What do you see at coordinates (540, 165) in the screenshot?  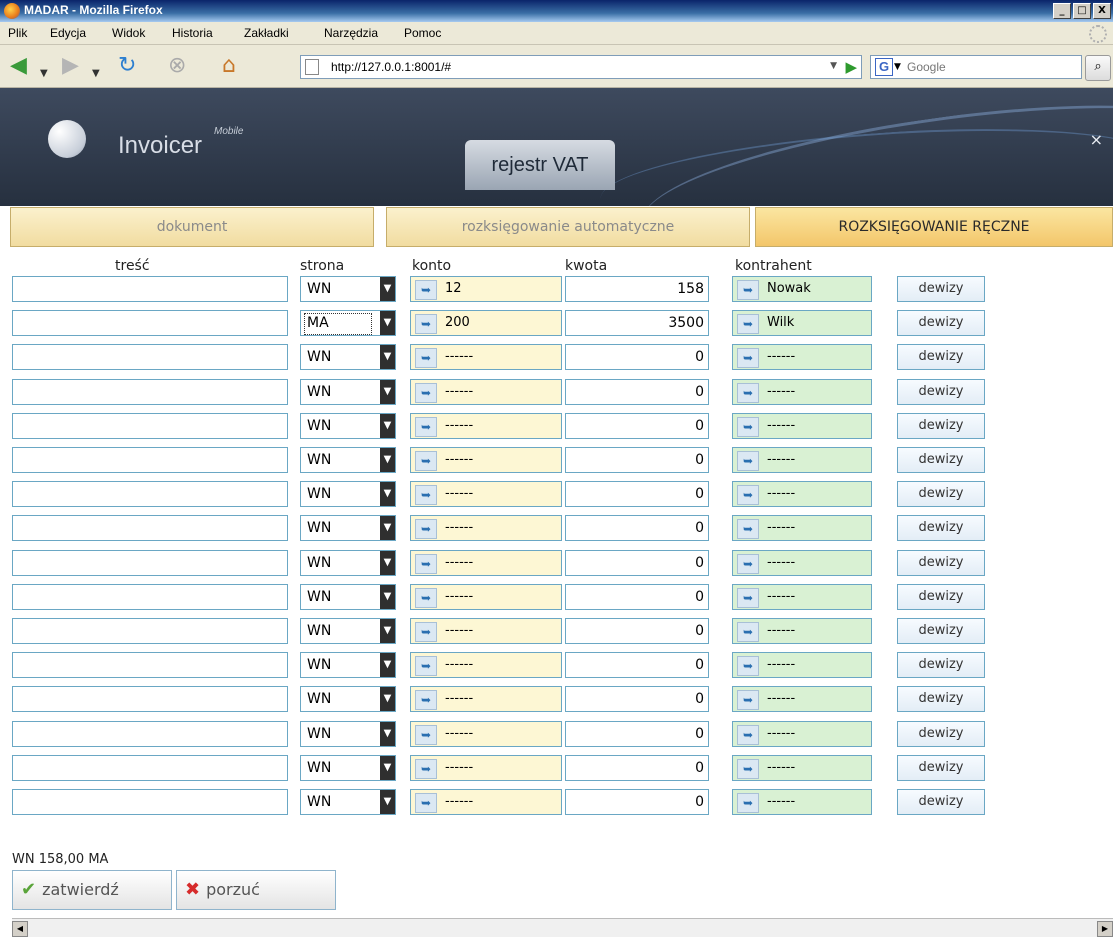 I see `tab-rejestr-vat: rejestr VAT` at bounding box center [540, 165].